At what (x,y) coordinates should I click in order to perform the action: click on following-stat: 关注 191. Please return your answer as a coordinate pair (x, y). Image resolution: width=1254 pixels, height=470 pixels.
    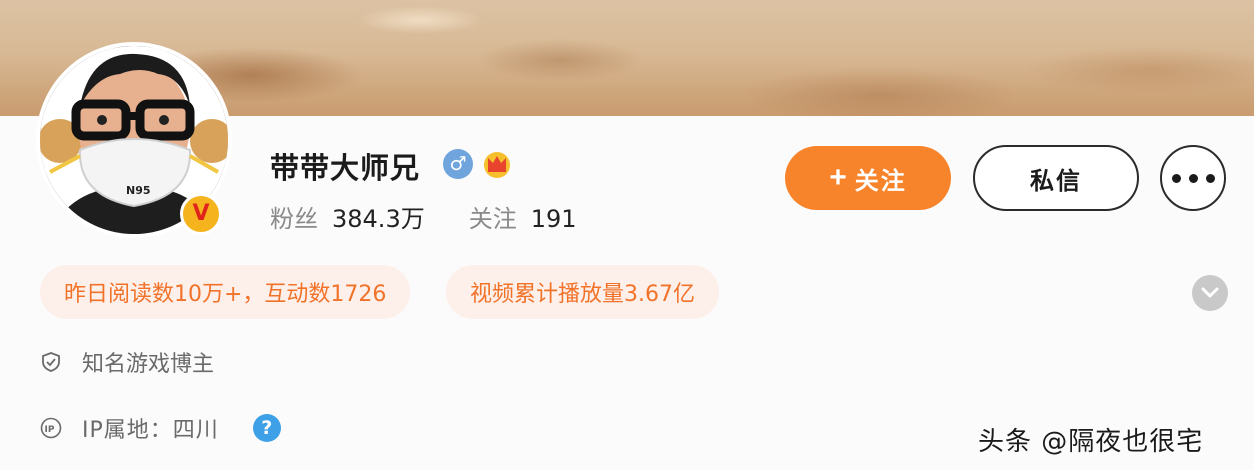
    Looking at the image, I should click on (523, 216).